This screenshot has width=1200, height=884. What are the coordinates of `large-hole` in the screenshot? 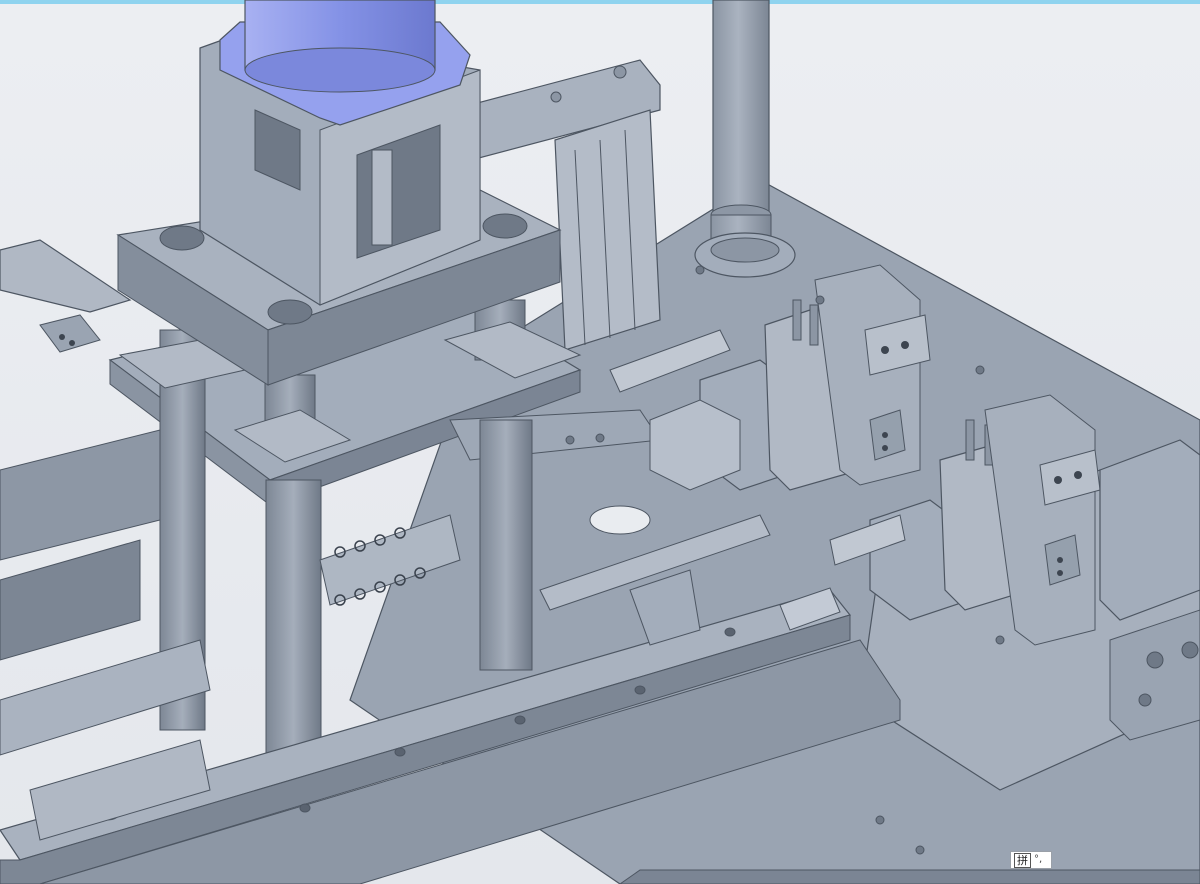 It's located at (620, 520).